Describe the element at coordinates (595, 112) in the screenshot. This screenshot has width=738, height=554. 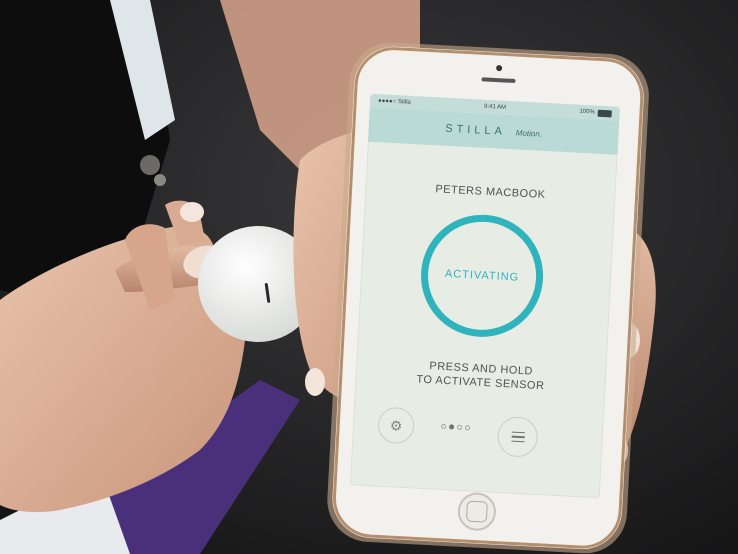
I see `battery-indicator: 100%` at that location.